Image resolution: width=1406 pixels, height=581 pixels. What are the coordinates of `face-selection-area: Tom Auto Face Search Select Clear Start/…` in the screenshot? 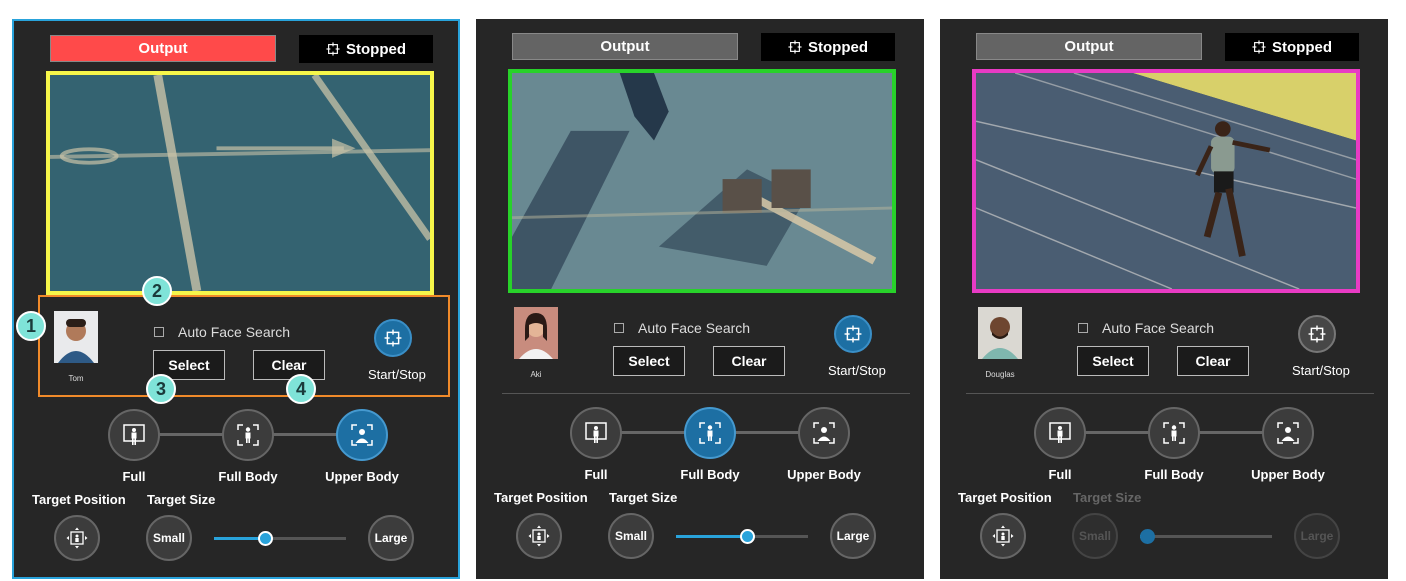 It's located at (244, 346).